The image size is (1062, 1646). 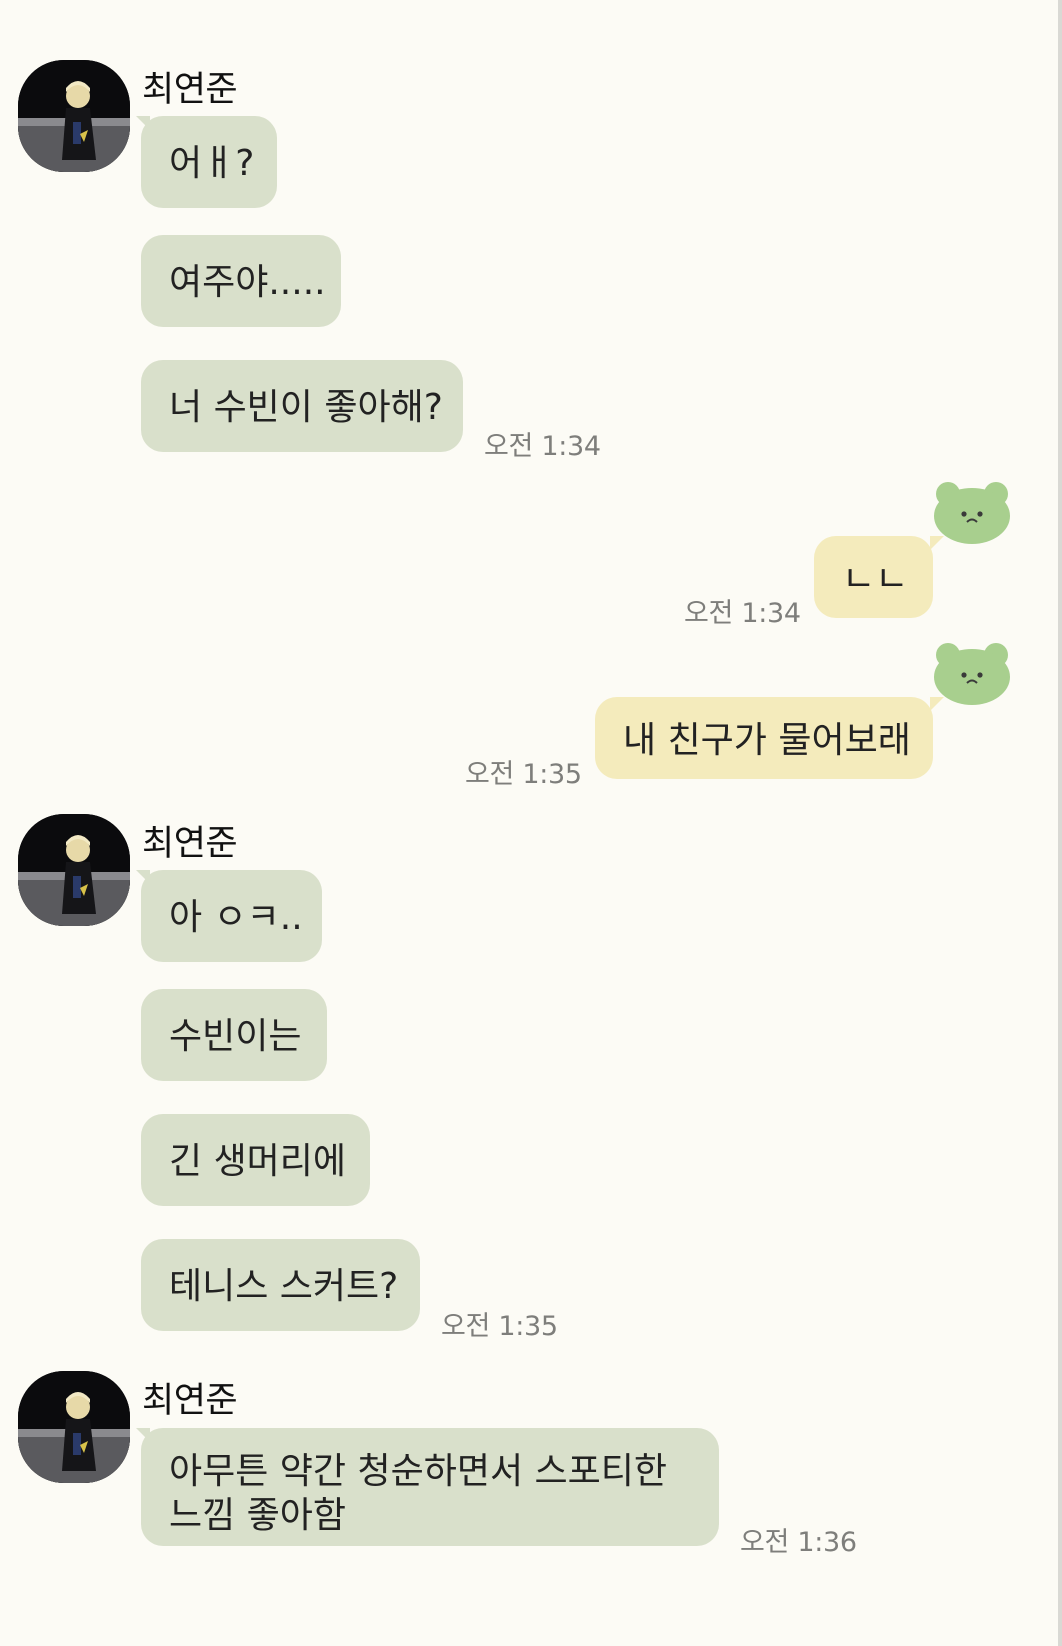 I want to click on screen-edge, so click(x=1060, y=823).